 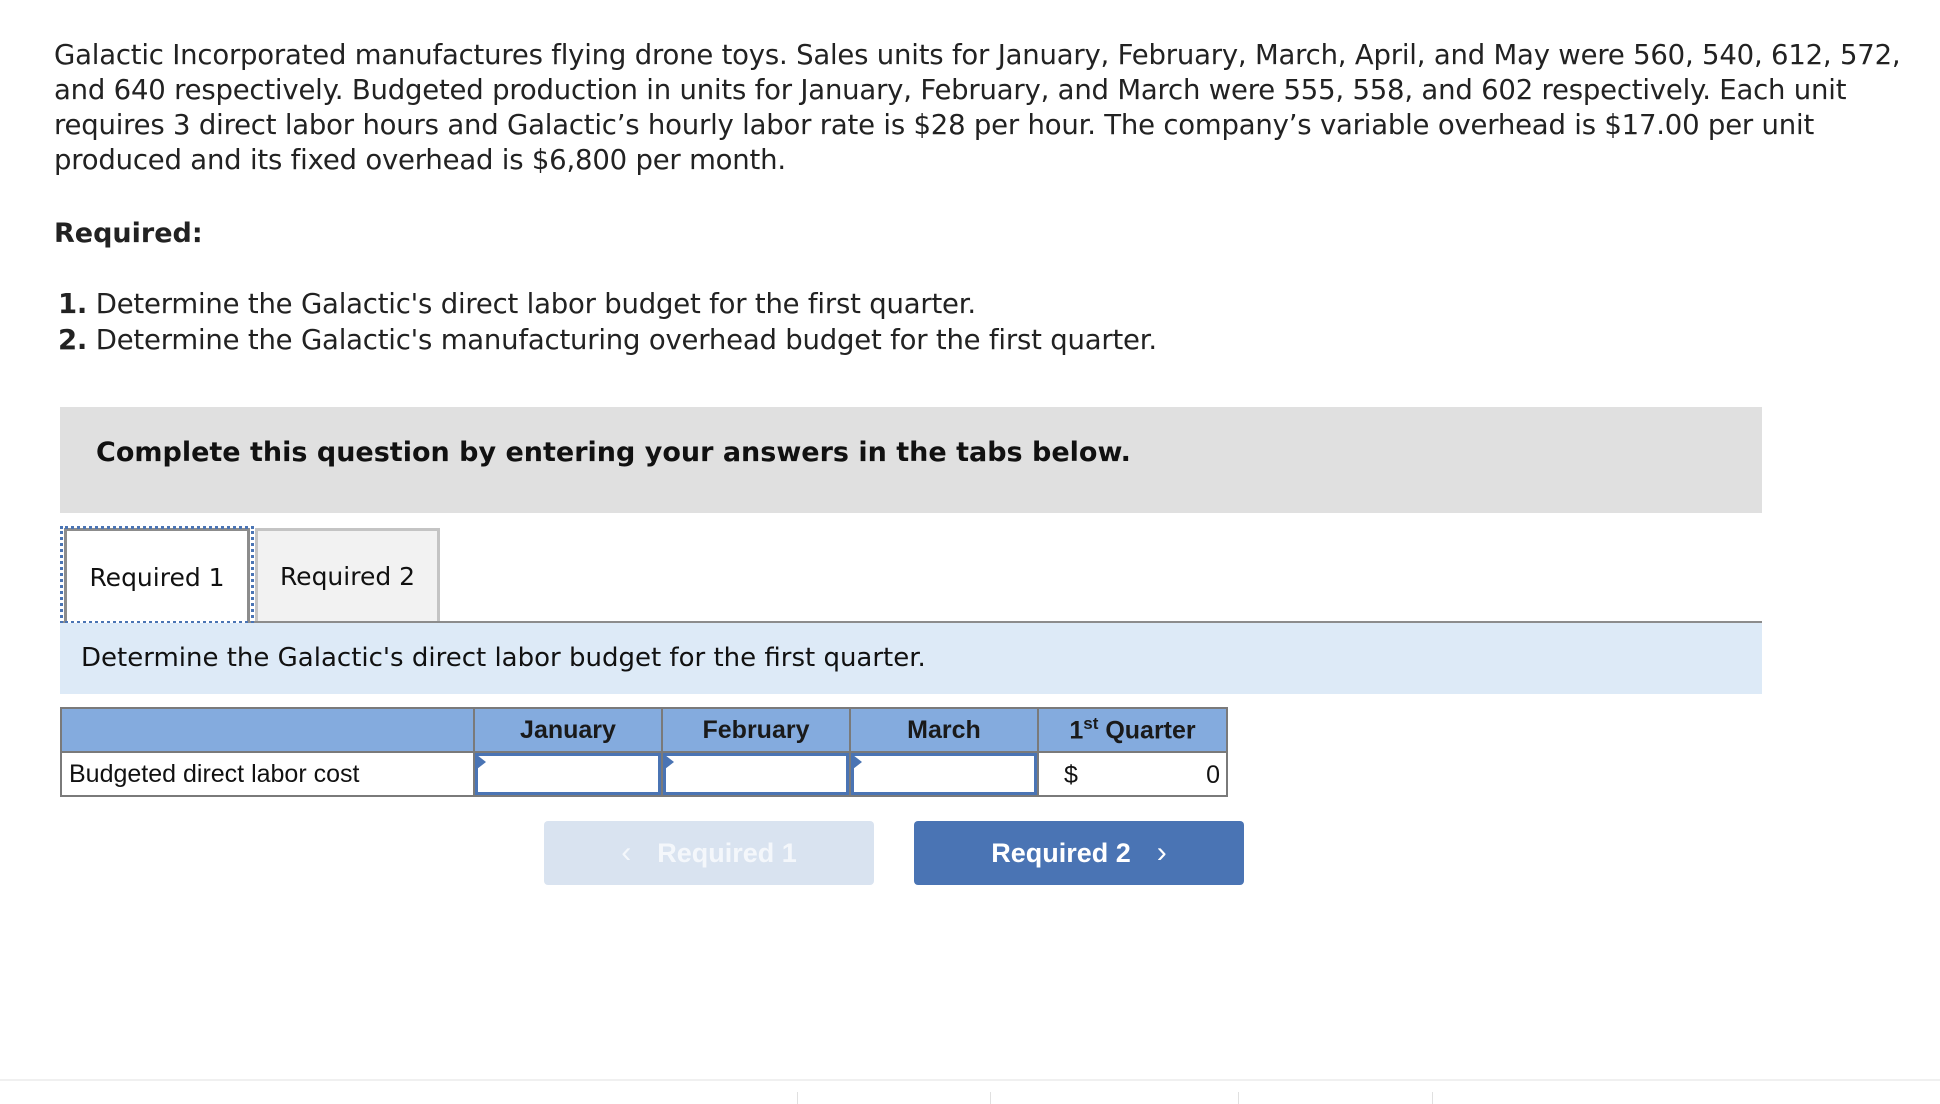 I want to click on next-required-button: Required 2 ›, so click(x=1079, y=853).